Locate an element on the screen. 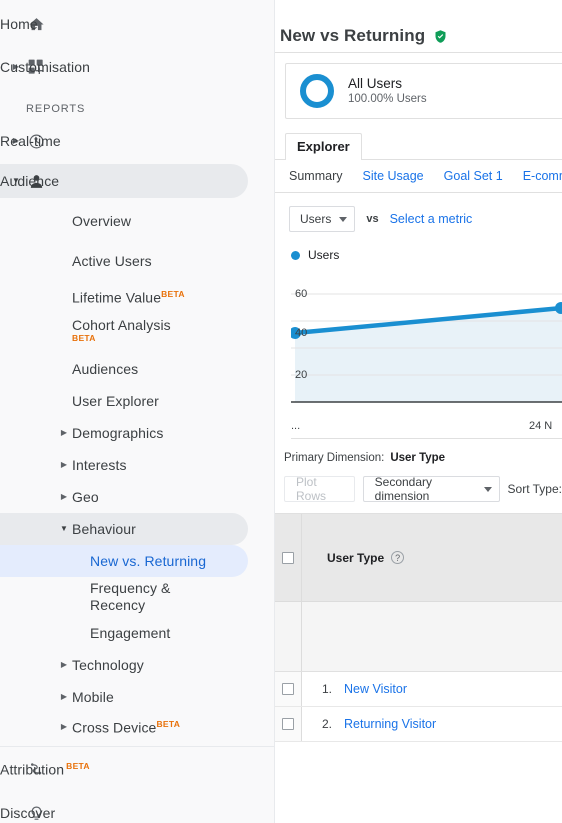 The height and width of the screenshot is (823, 562). sidebar-item-label: Discover is located at coordinates (28, 813).